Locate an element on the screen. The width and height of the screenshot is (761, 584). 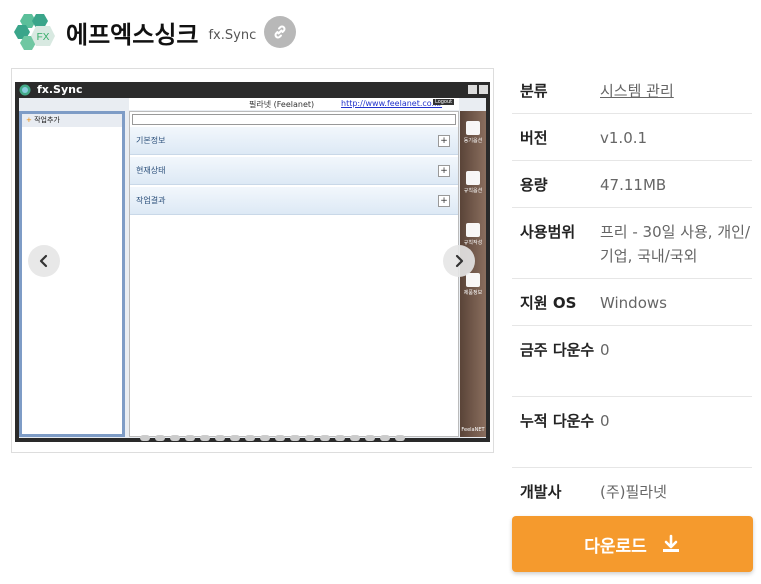
next-slide-button is located at coordinates (459, 261).